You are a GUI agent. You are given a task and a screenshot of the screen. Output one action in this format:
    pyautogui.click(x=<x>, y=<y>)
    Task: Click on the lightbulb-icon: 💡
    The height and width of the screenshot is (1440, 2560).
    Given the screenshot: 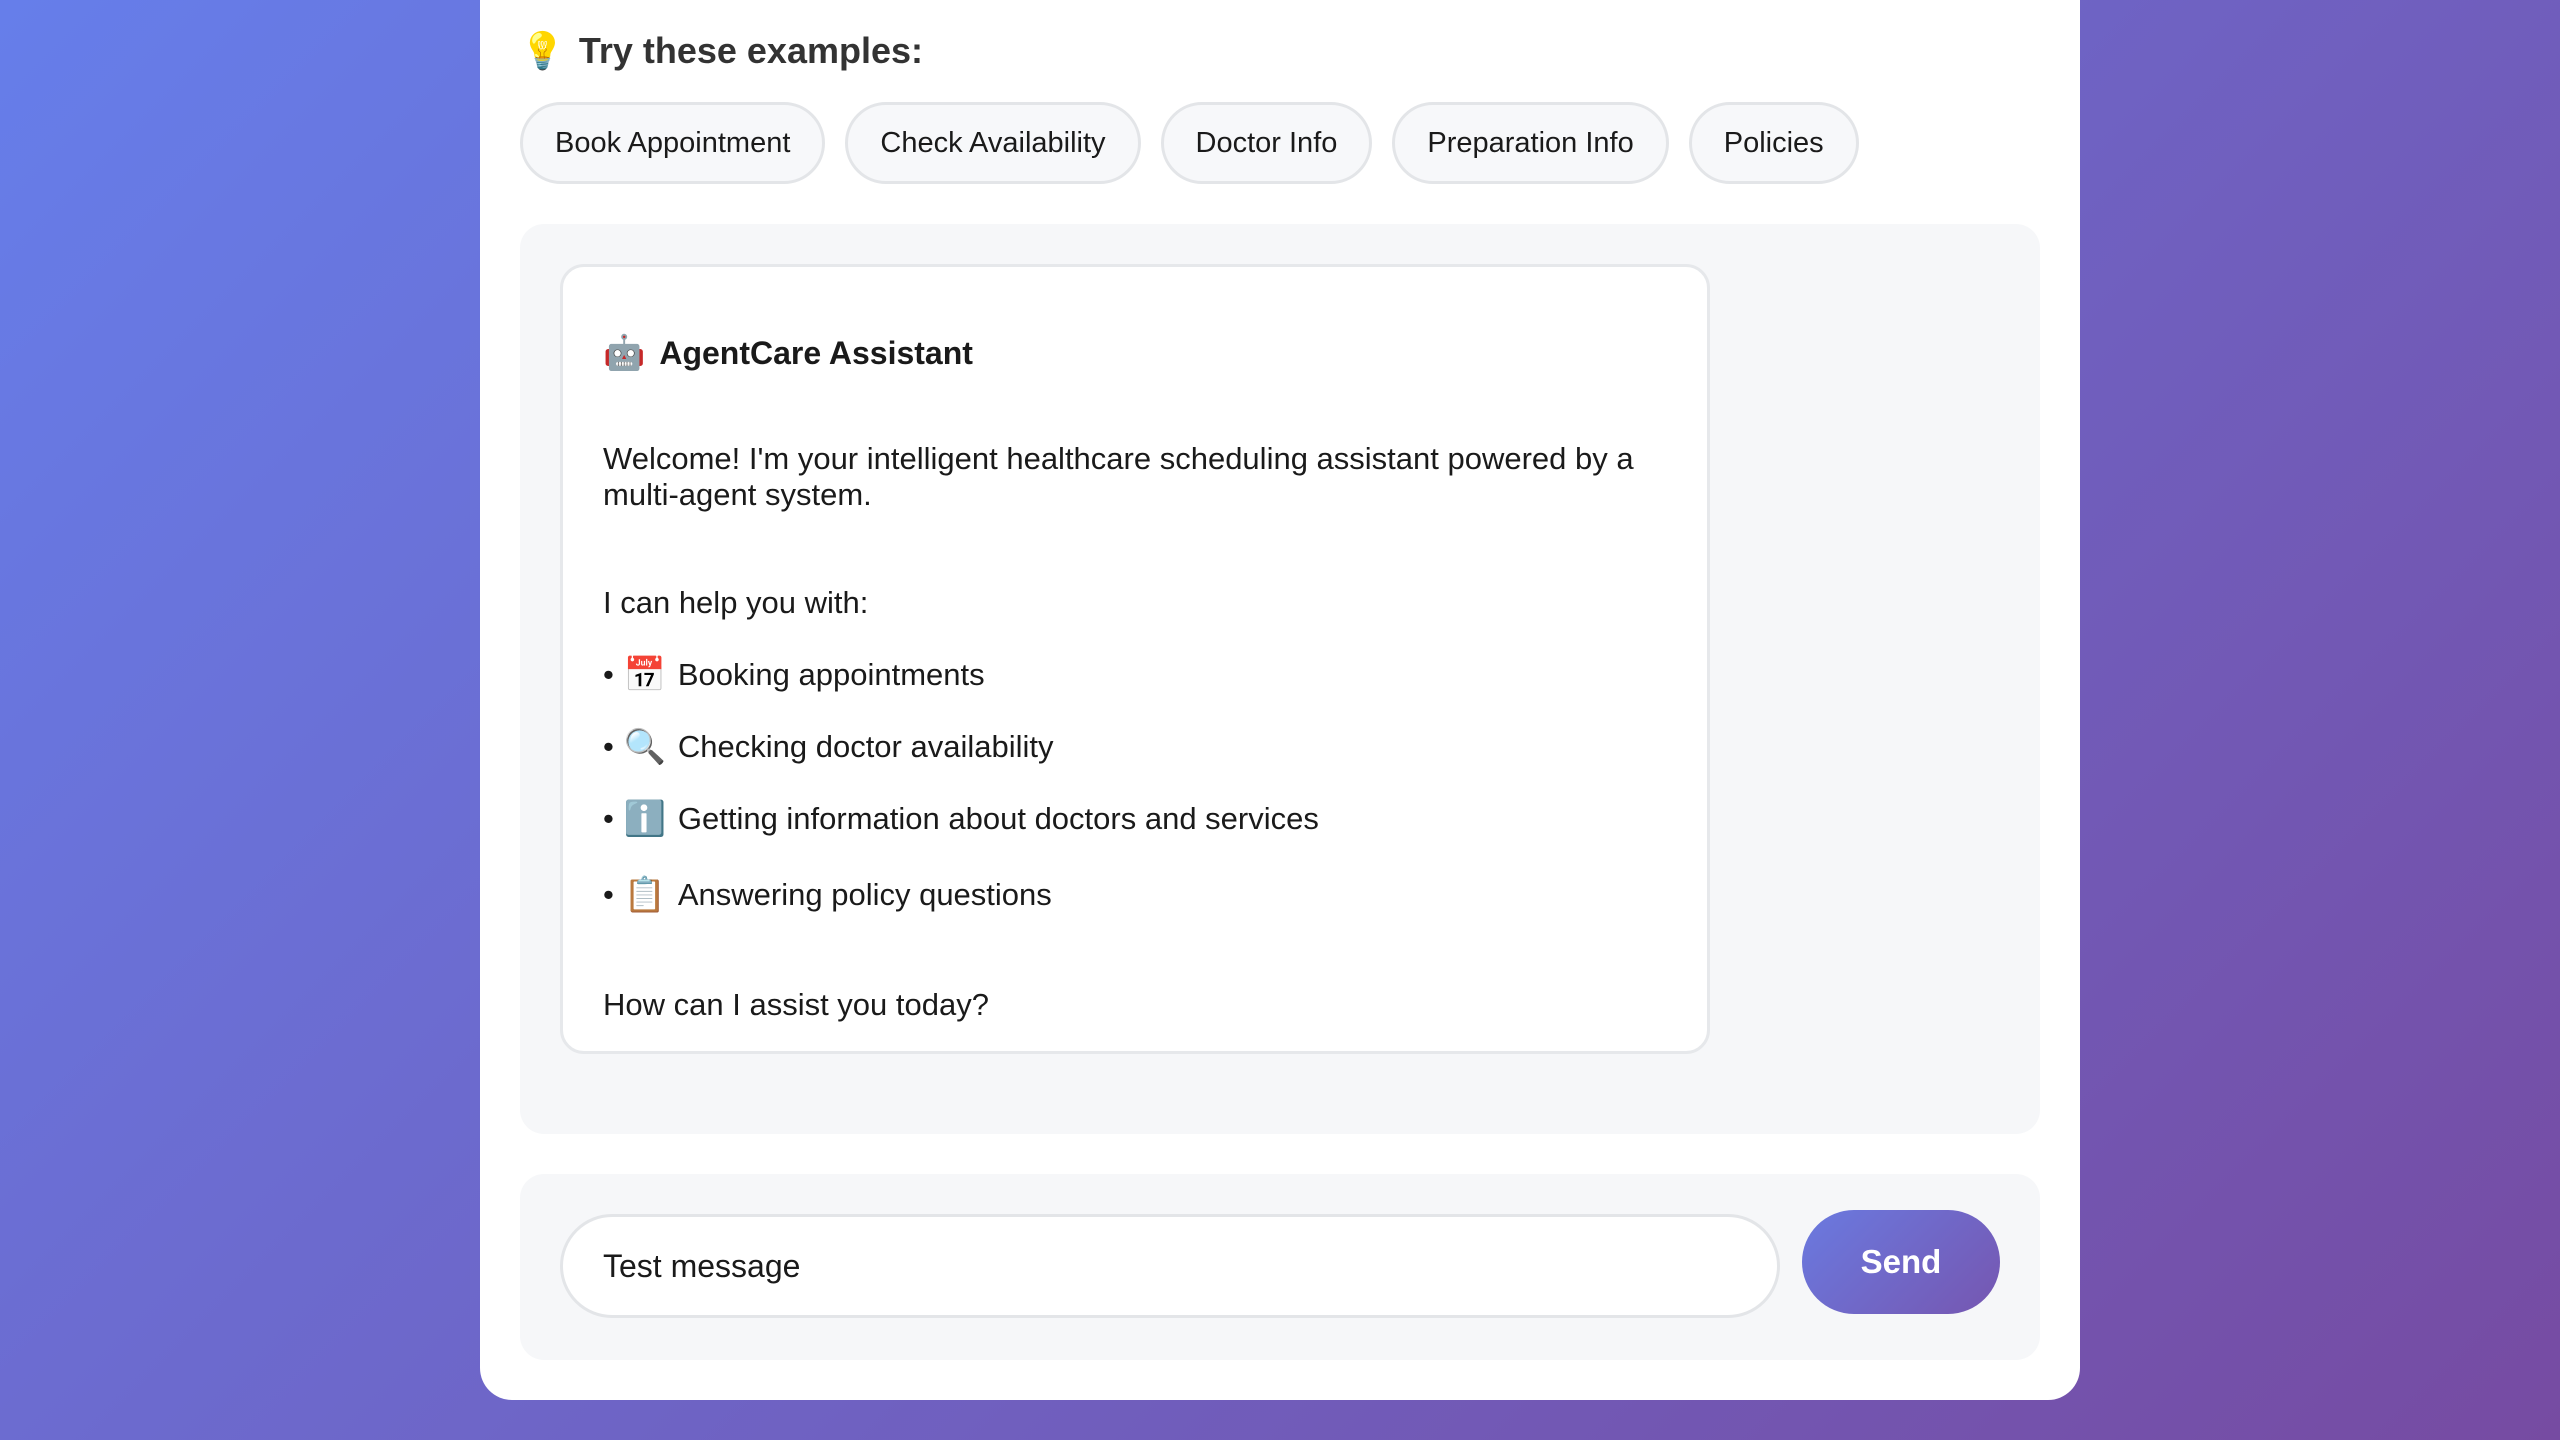 What is the action you would take?
    pyautogui.click(x=542, y=50)
    